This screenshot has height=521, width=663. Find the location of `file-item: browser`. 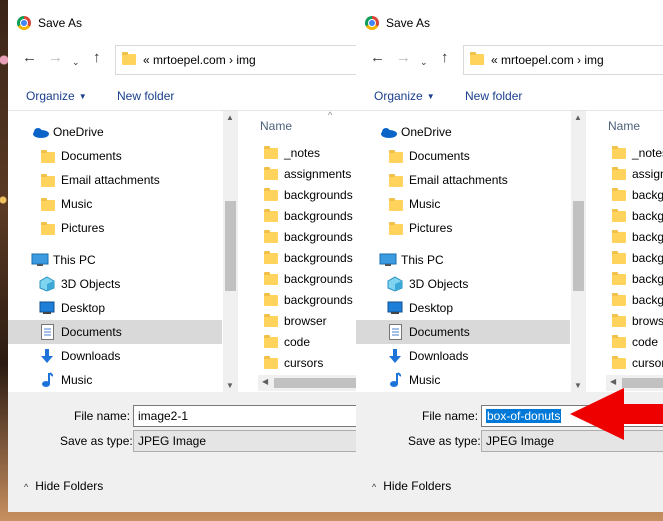

file-item: browser is located at coordinates (295, 321).